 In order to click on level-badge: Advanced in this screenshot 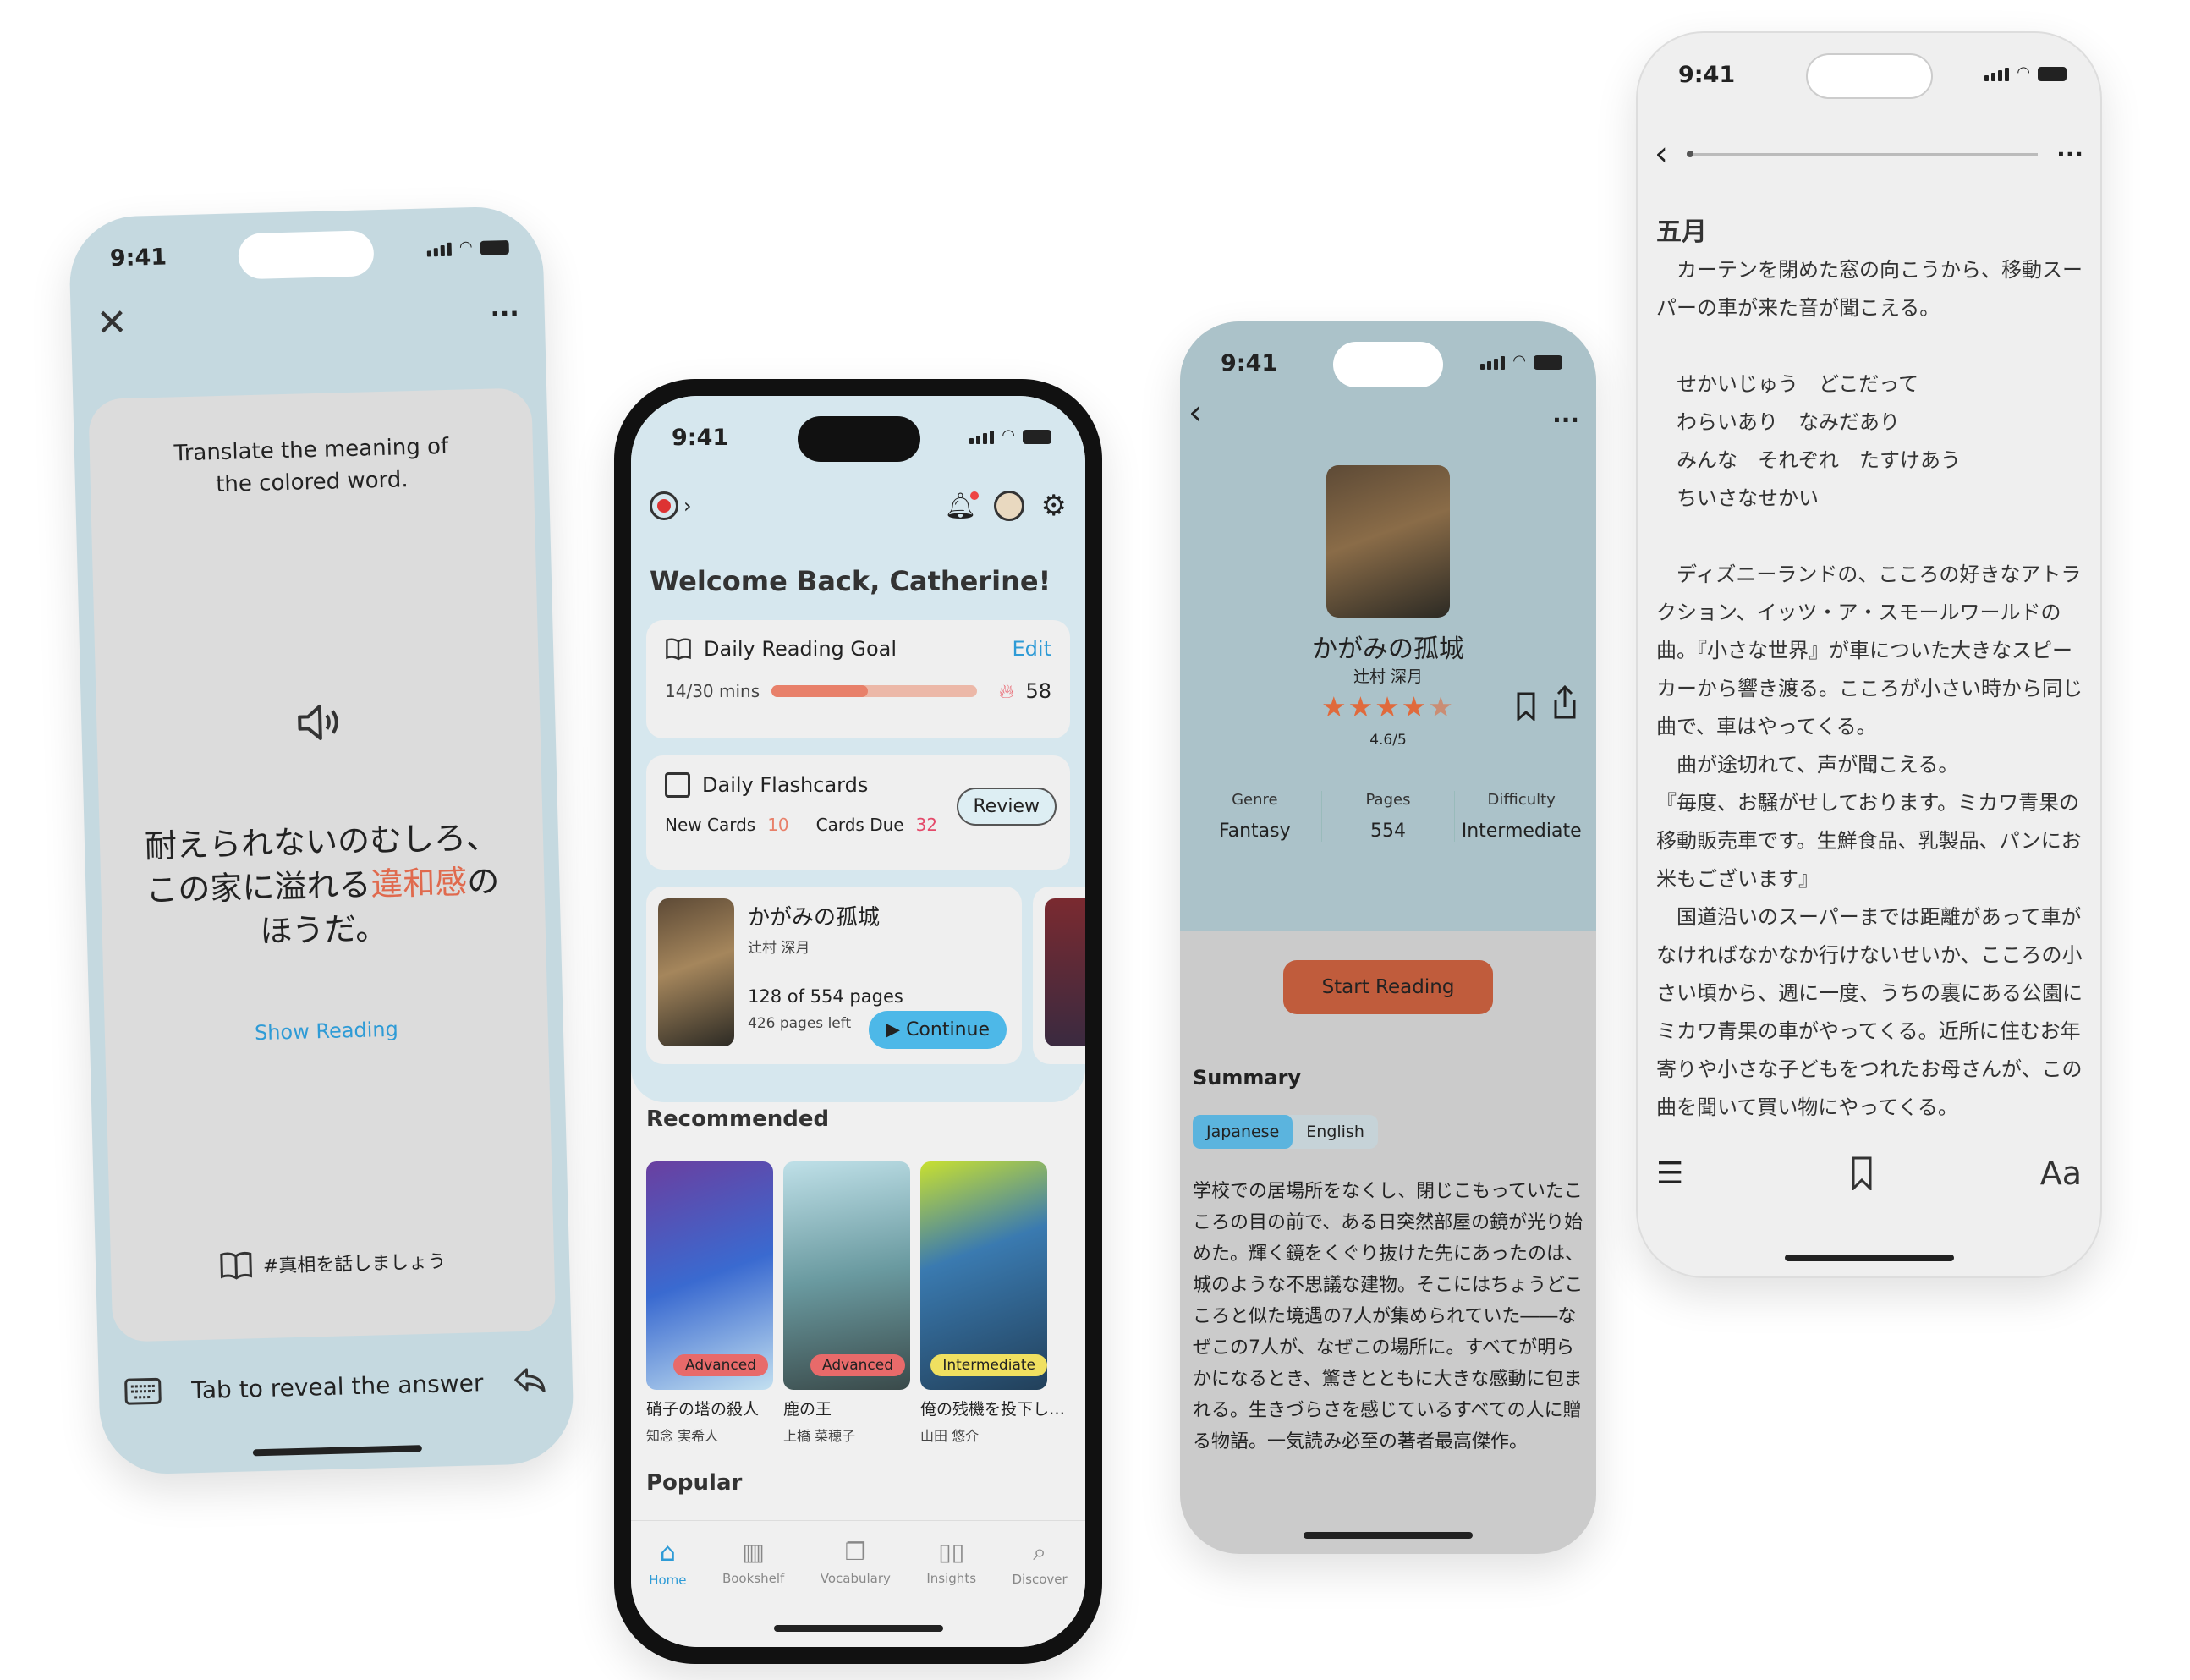, I will do `click(857, 1365)`.